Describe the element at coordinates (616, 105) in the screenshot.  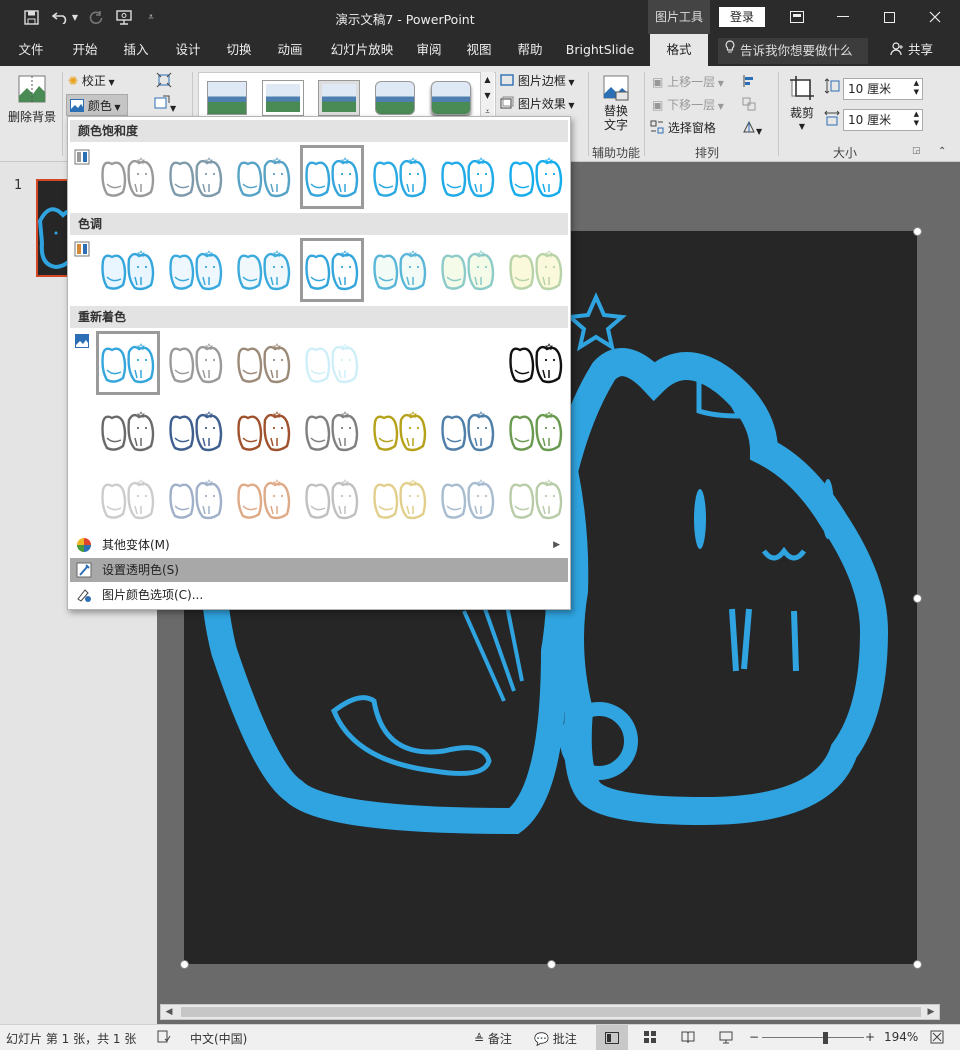
I see `alt-text-button: 替换 文字` at that location.